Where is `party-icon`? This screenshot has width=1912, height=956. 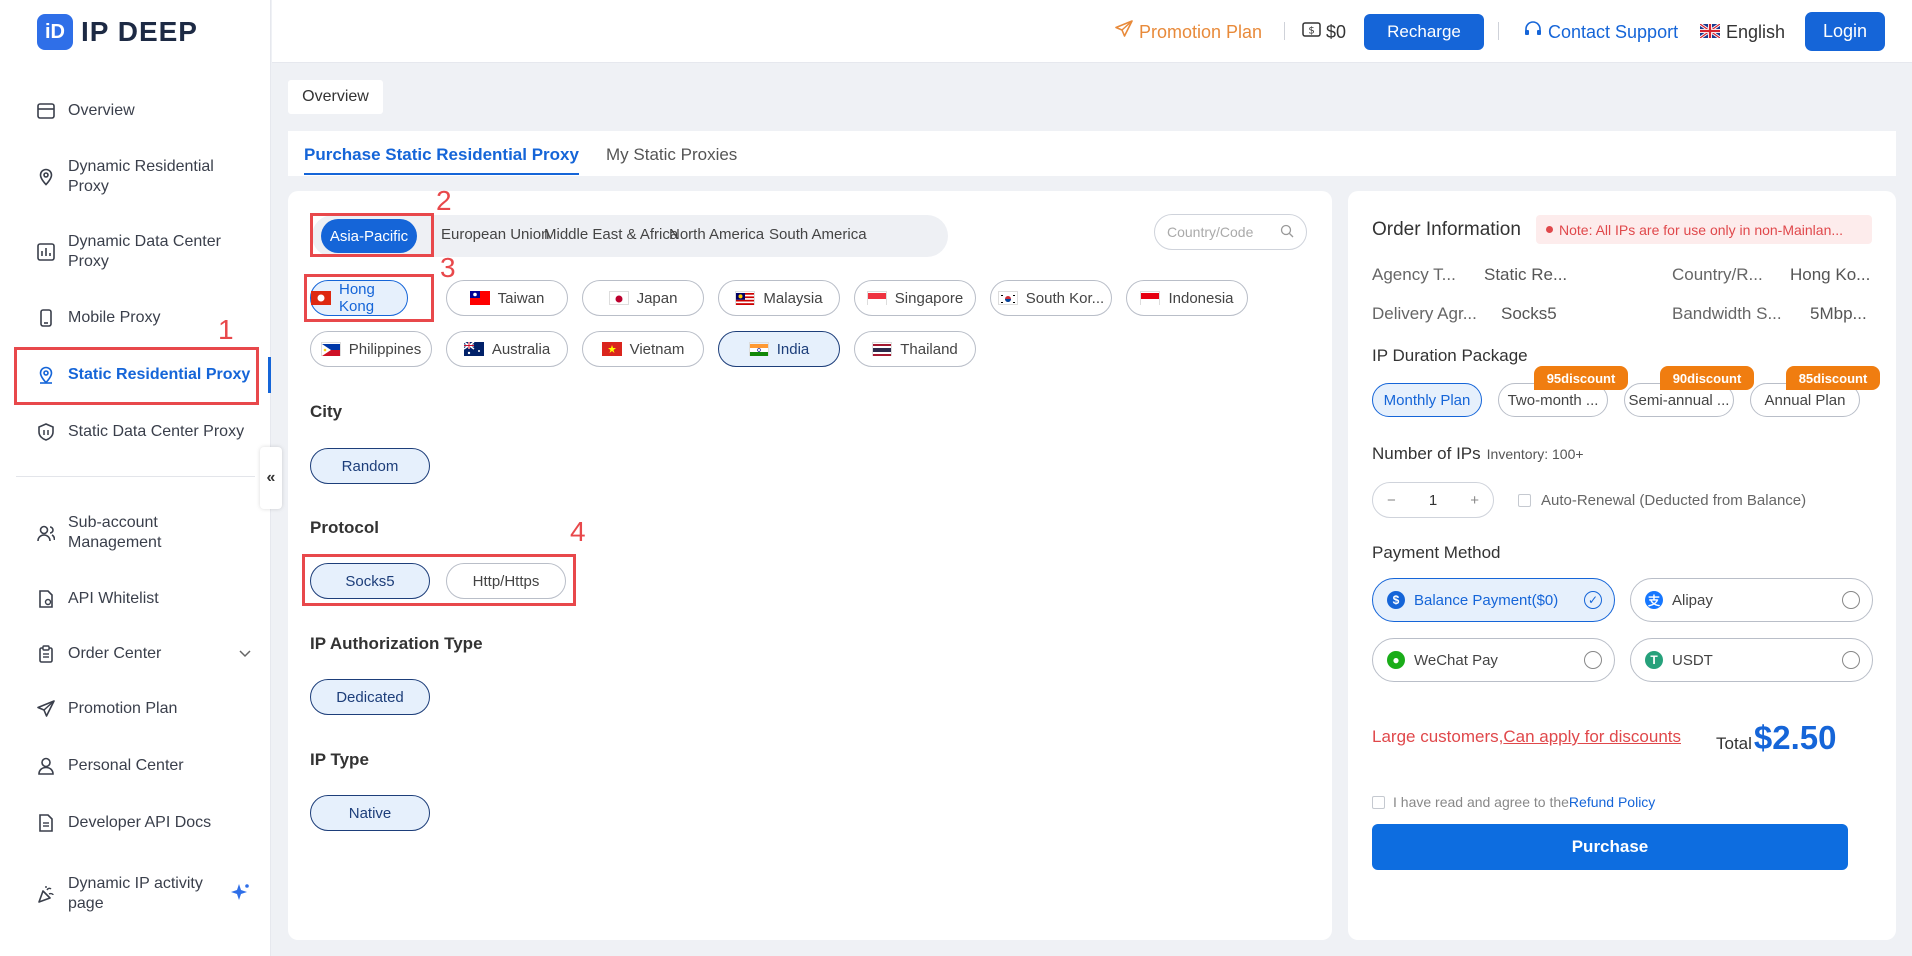 party-icon is located at coordinates (46, 894).